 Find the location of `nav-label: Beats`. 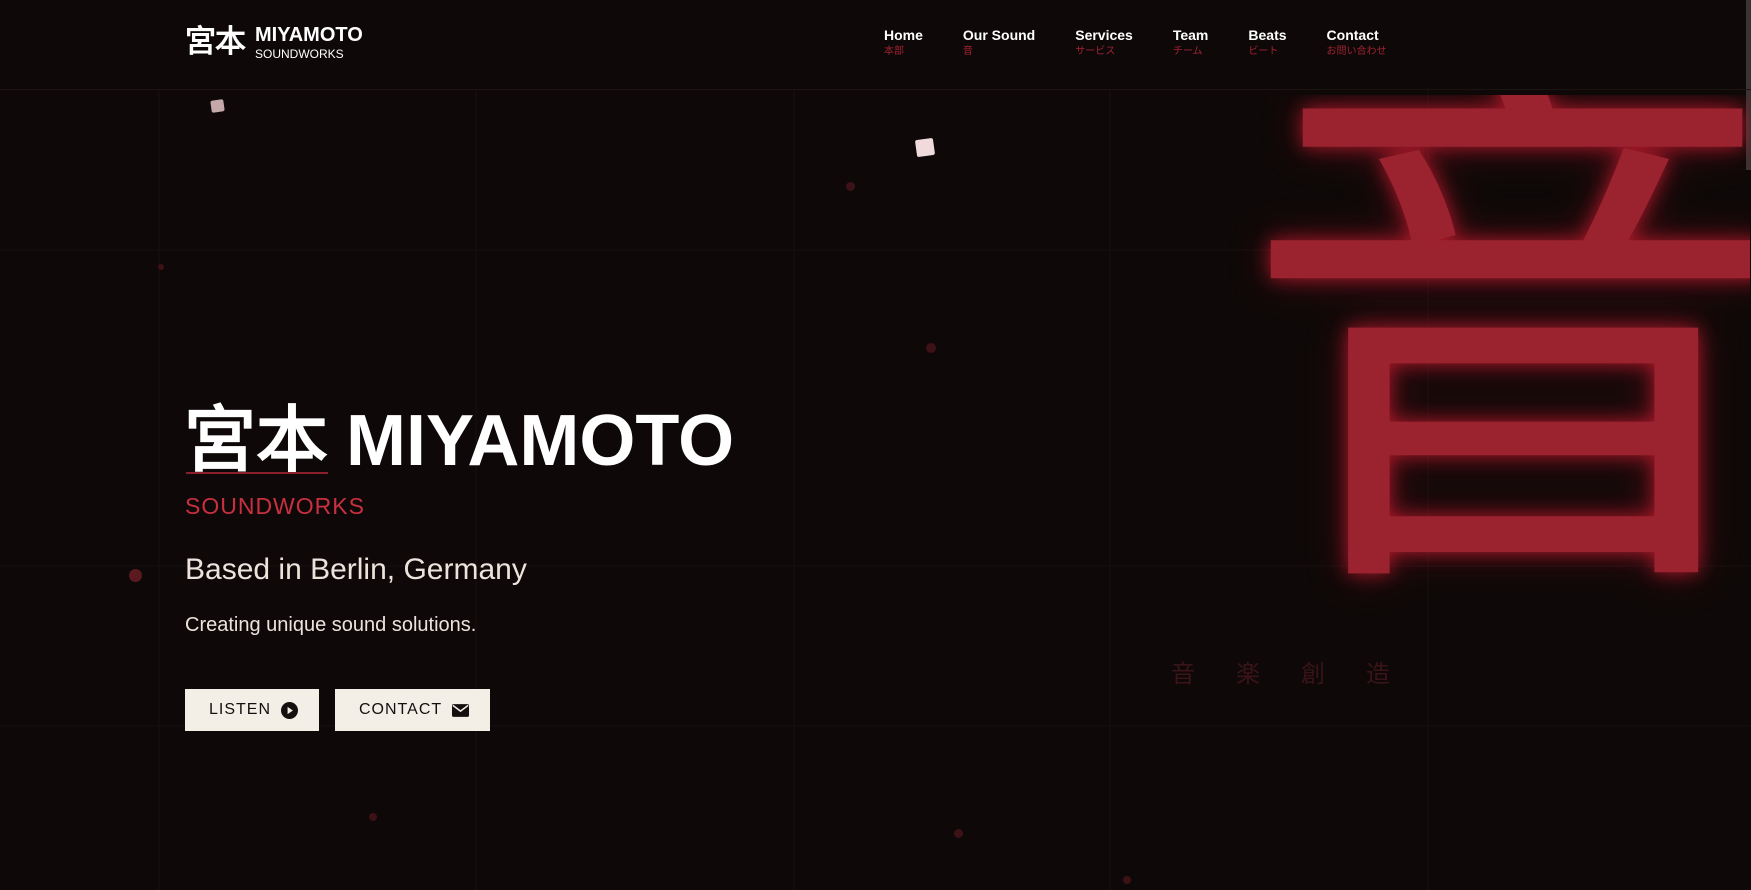

nav-label: Beats is located at coordinates (1267, 35).